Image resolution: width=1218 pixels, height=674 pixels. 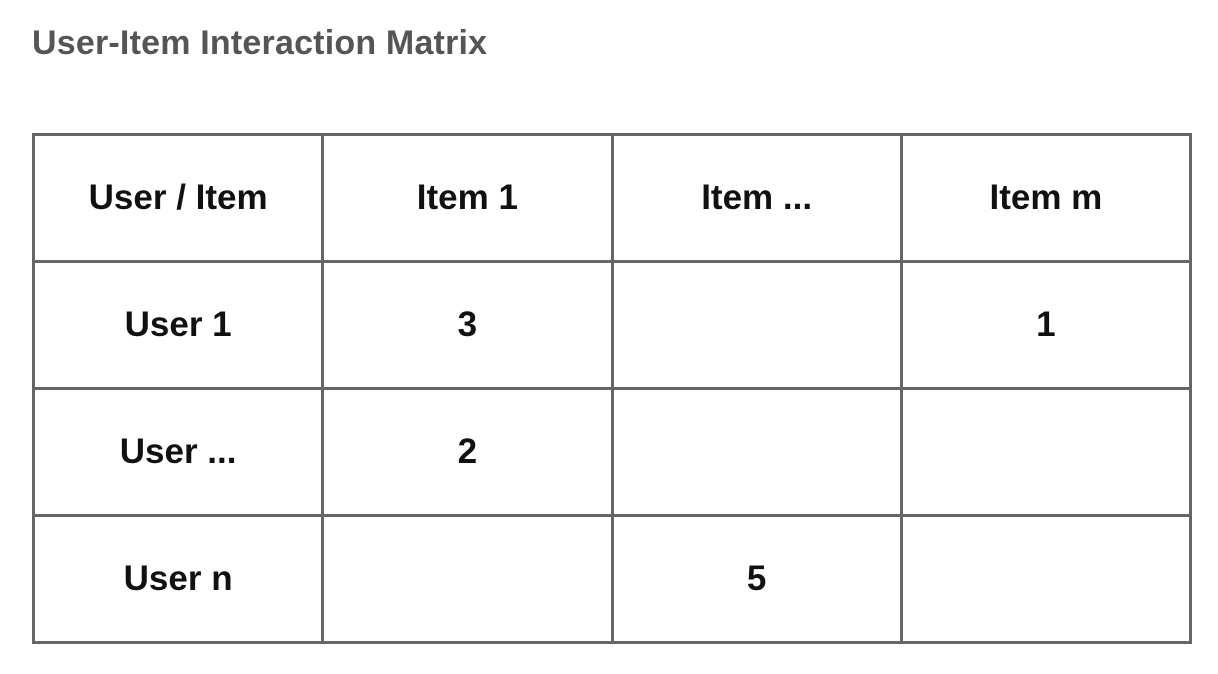 What do you see at coordinates (467, 325) in the screenshot?
I see `matrix-cell: 3` at bounding box center [467, 325].